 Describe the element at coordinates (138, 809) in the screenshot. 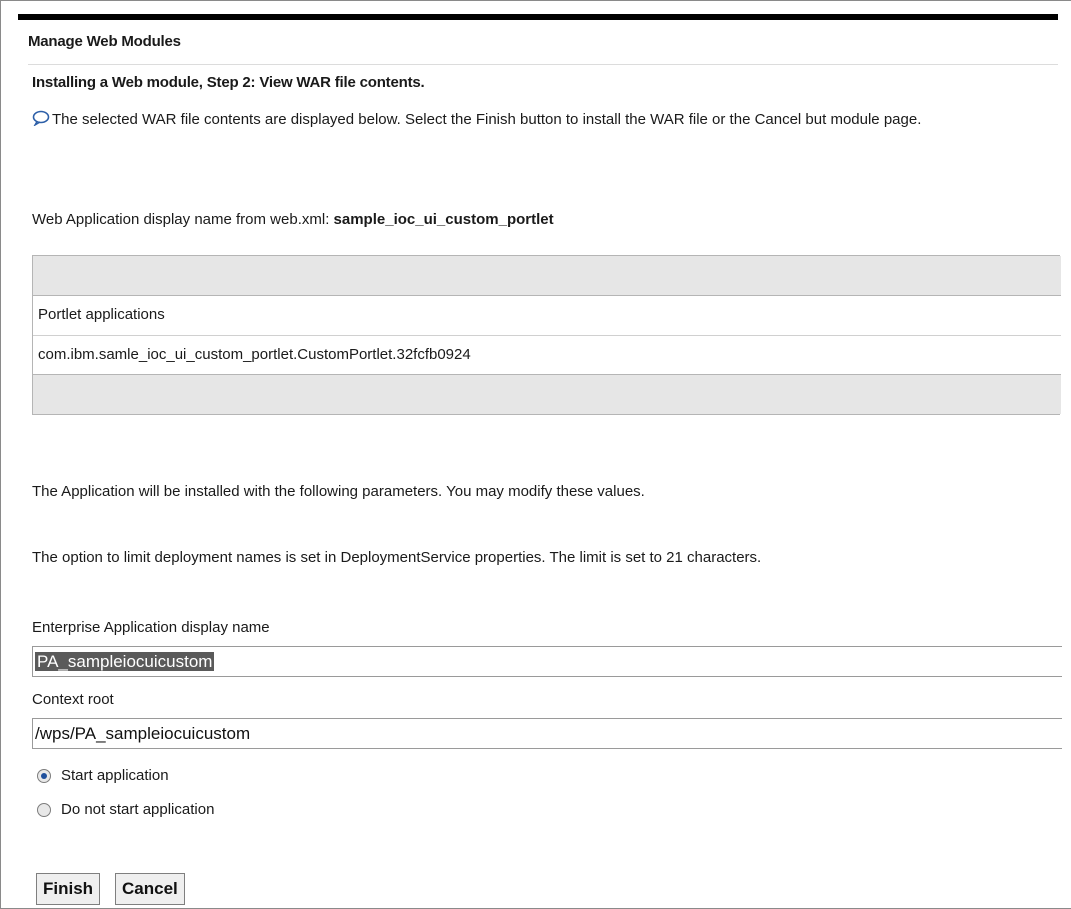

I see `do-not-start-label: Do not start application` at that location.